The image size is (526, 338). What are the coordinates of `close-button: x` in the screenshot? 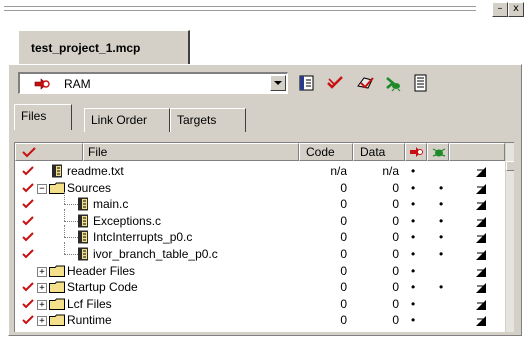 It's located at (516, 9).